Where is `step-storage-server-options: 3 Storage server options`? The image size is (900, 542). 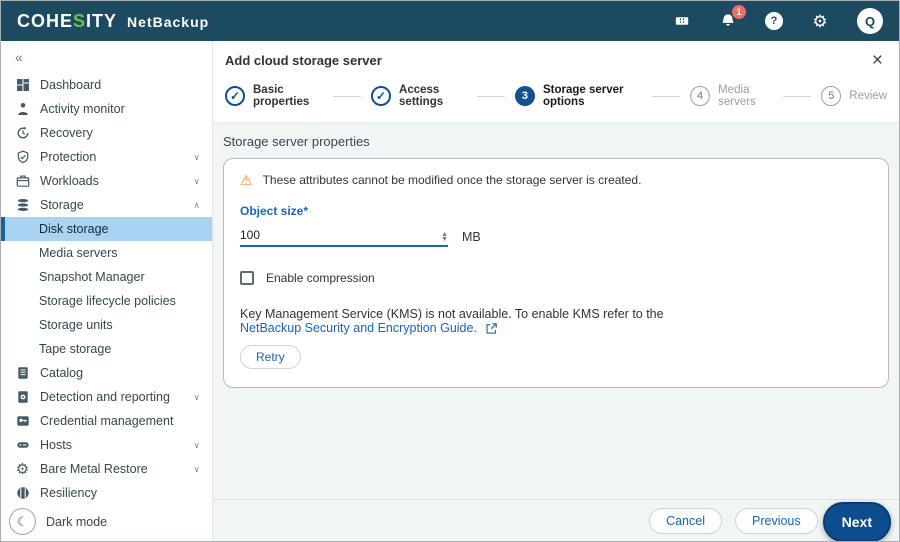
step-storage-server-options: 3 Storage server options is located at coordinates (578, 96).